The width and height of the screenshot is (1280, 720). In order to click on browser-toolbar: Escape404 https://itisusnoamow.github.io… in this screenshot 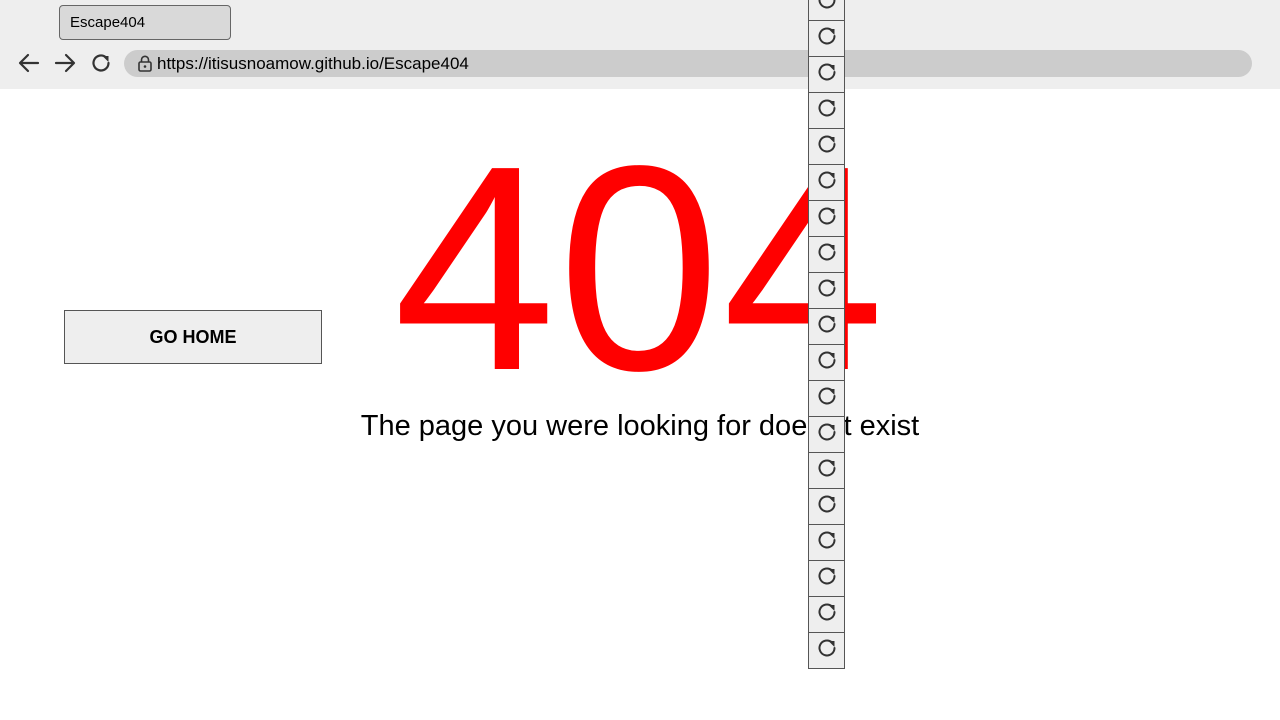, I will do `click(640, 44)`.